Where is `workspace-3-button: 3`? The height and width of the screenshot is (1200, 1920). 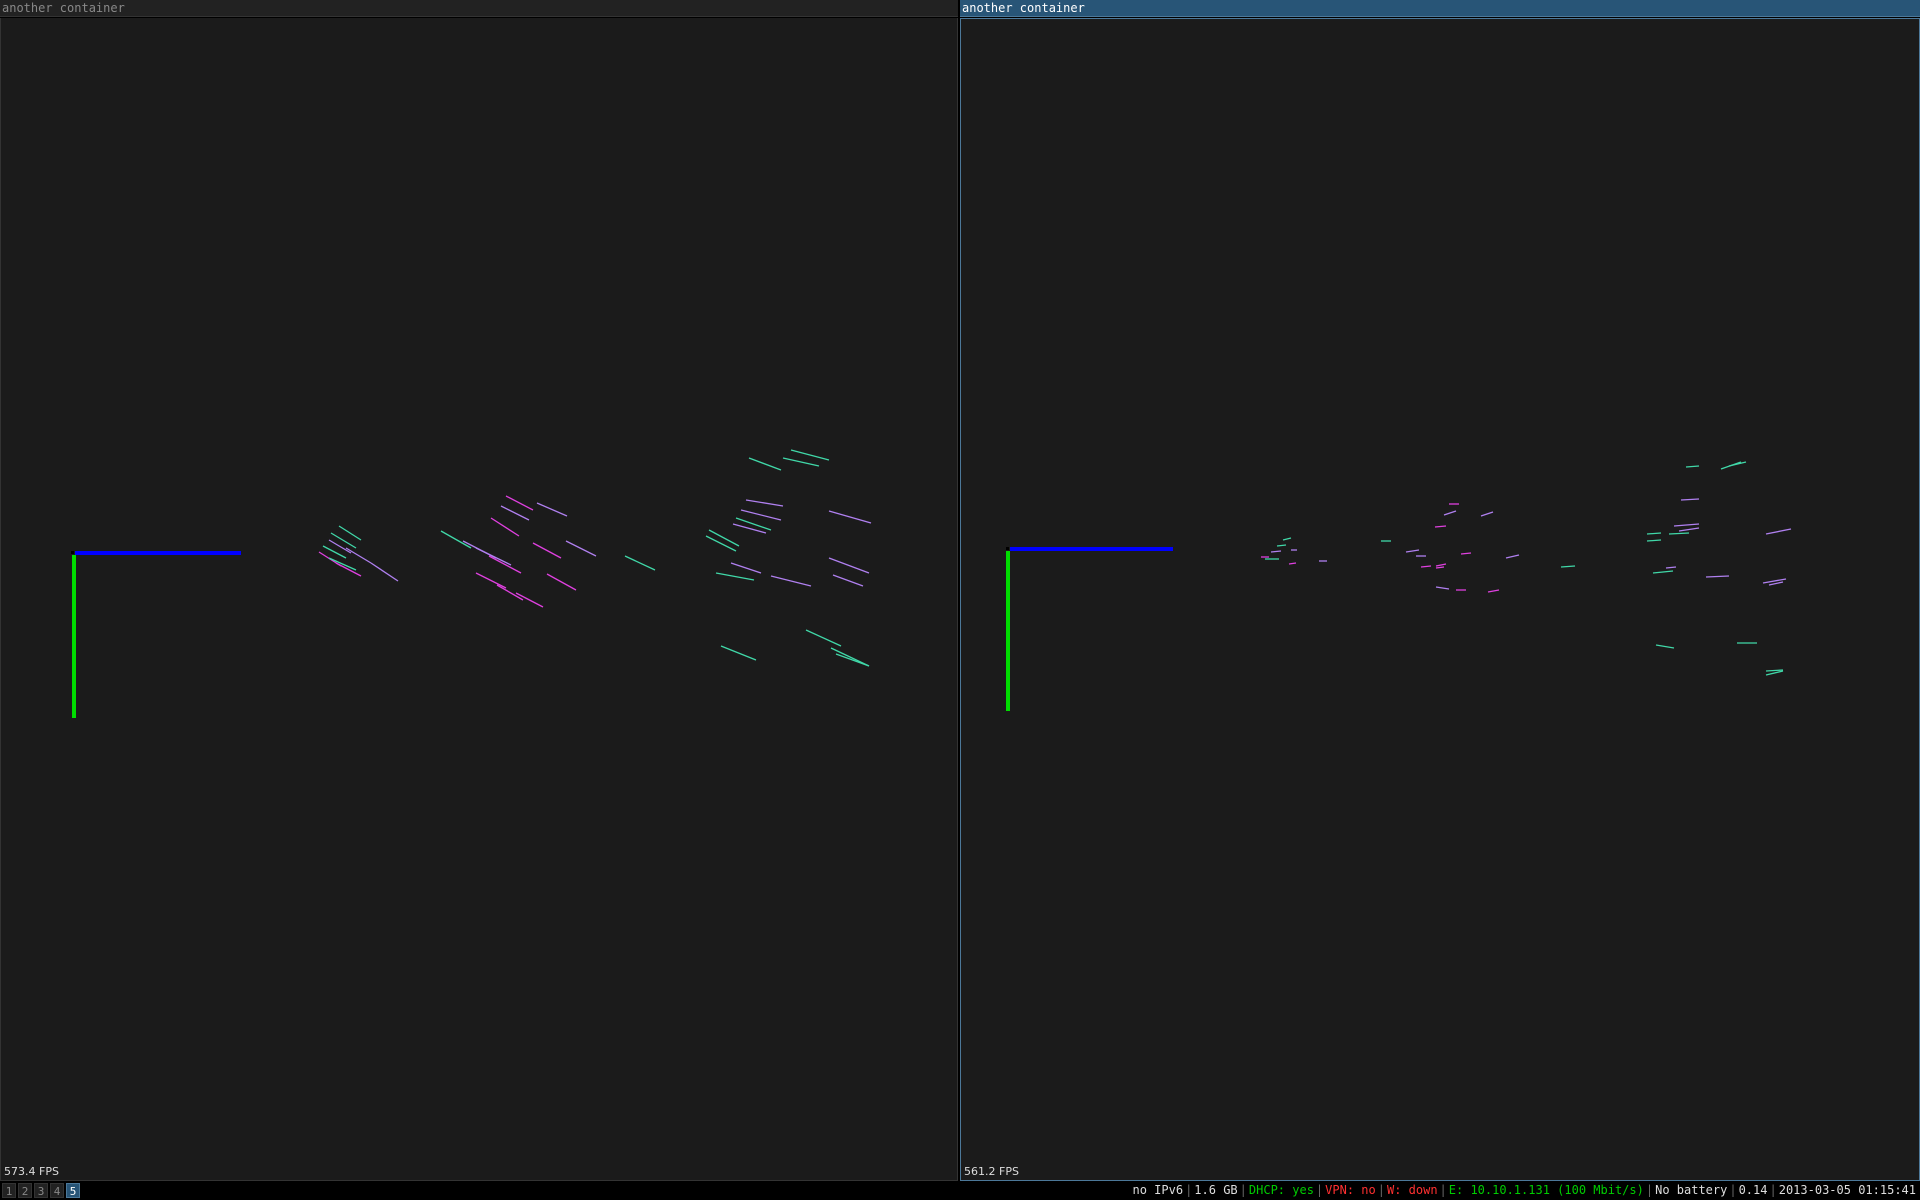 workspace-3-button: 3 is located at coordinates (41, 1190).